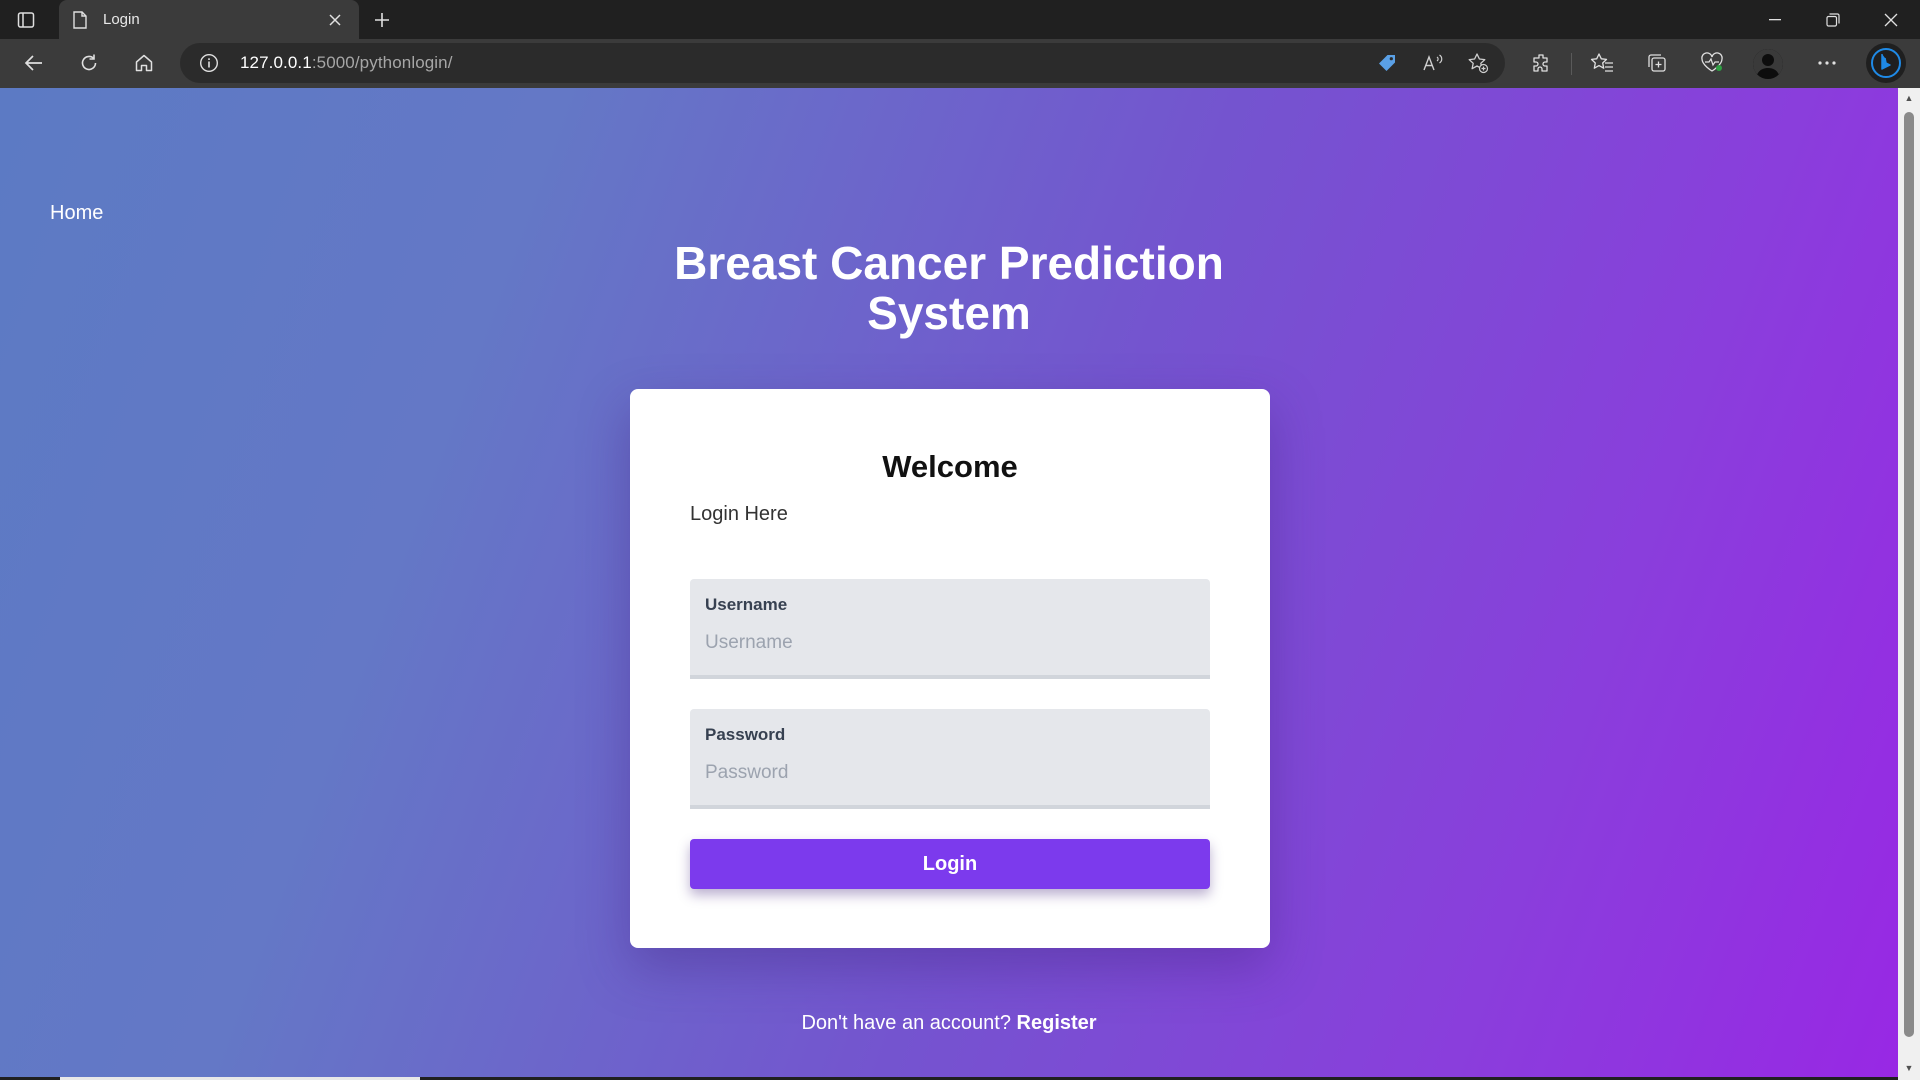  Describe the element at coordinates (1775, 19) in the screenshot. I see `minimize-icon` at that location.